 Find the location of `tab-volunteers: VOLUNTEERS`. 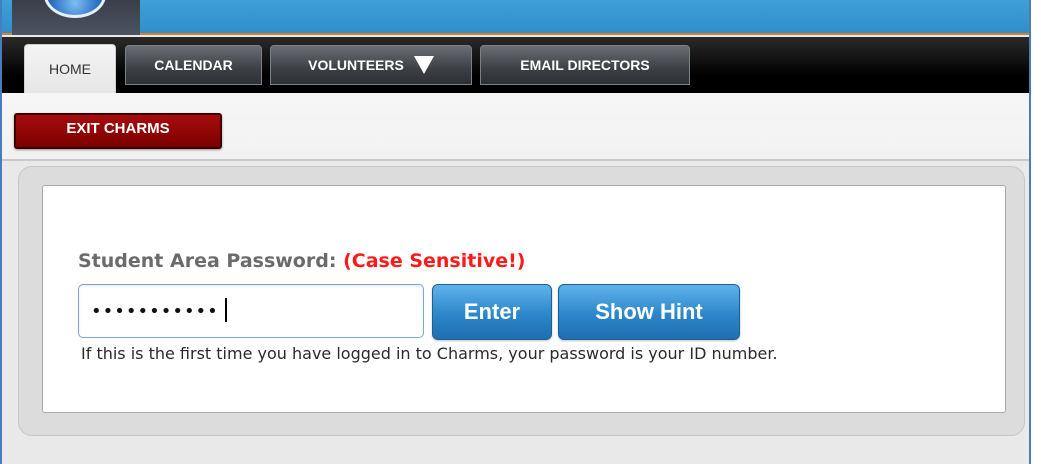

tab-volunteers: VOLUNTEERS is located at coordinates (371, 65).